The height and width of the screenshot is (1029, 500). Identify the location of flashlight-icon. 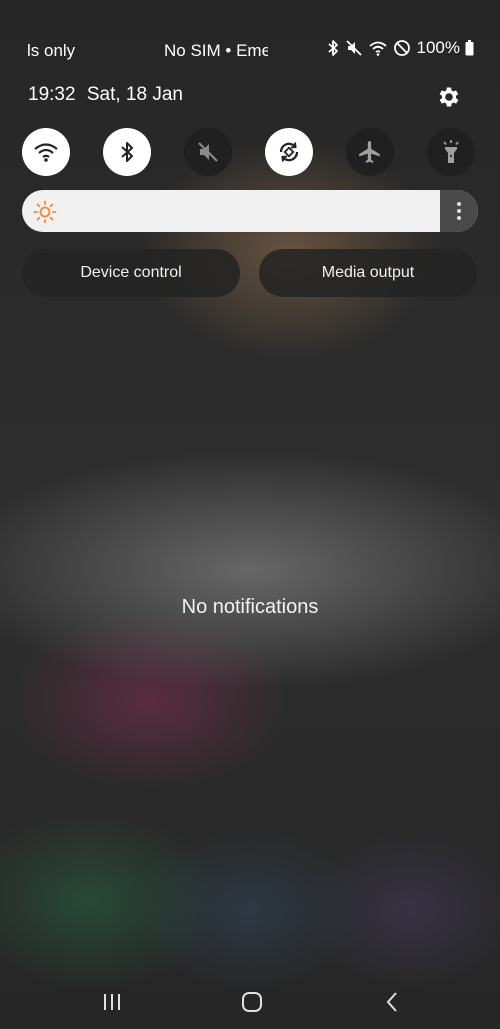
(451, 151).